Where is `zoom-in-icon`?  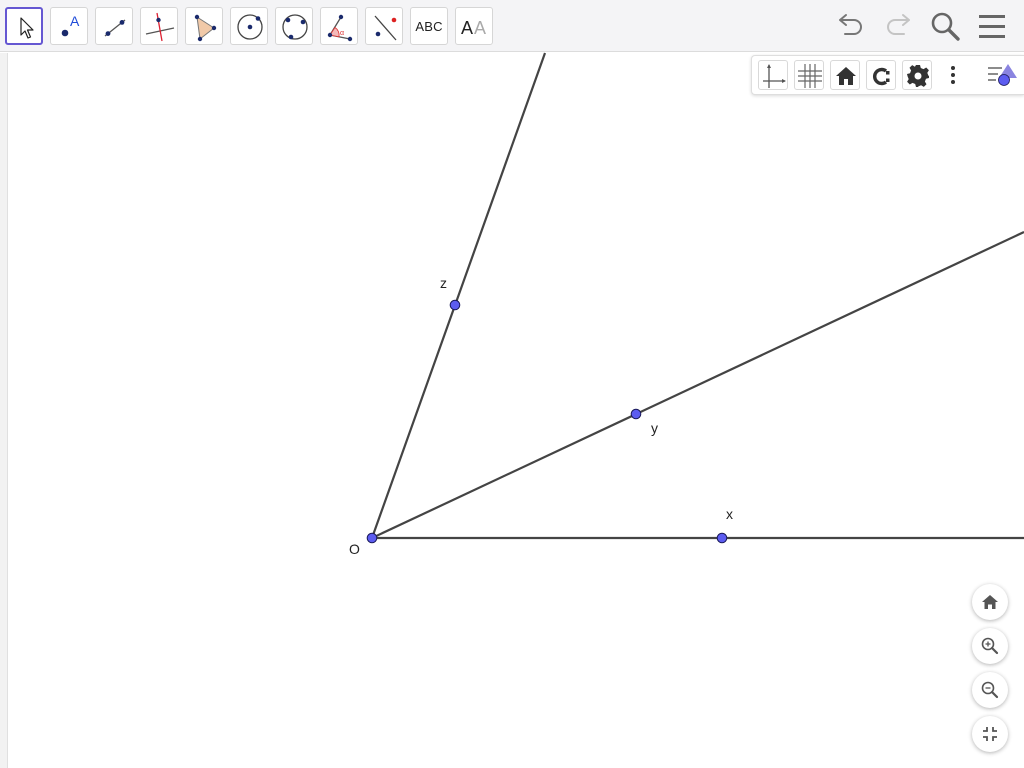 zoom-in-icon is located at coordinates (990, 646).